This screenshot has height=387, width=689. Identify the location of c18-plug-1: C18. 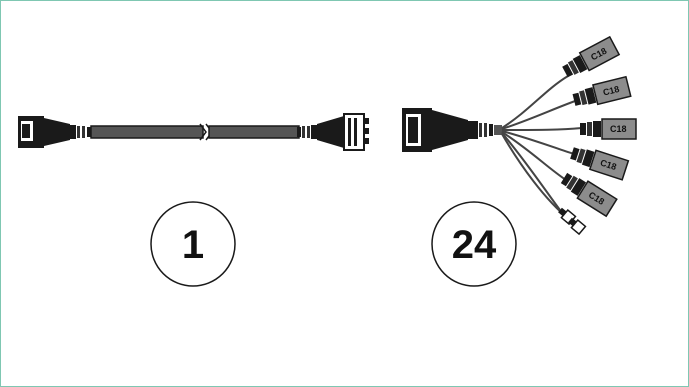
(591, 56).